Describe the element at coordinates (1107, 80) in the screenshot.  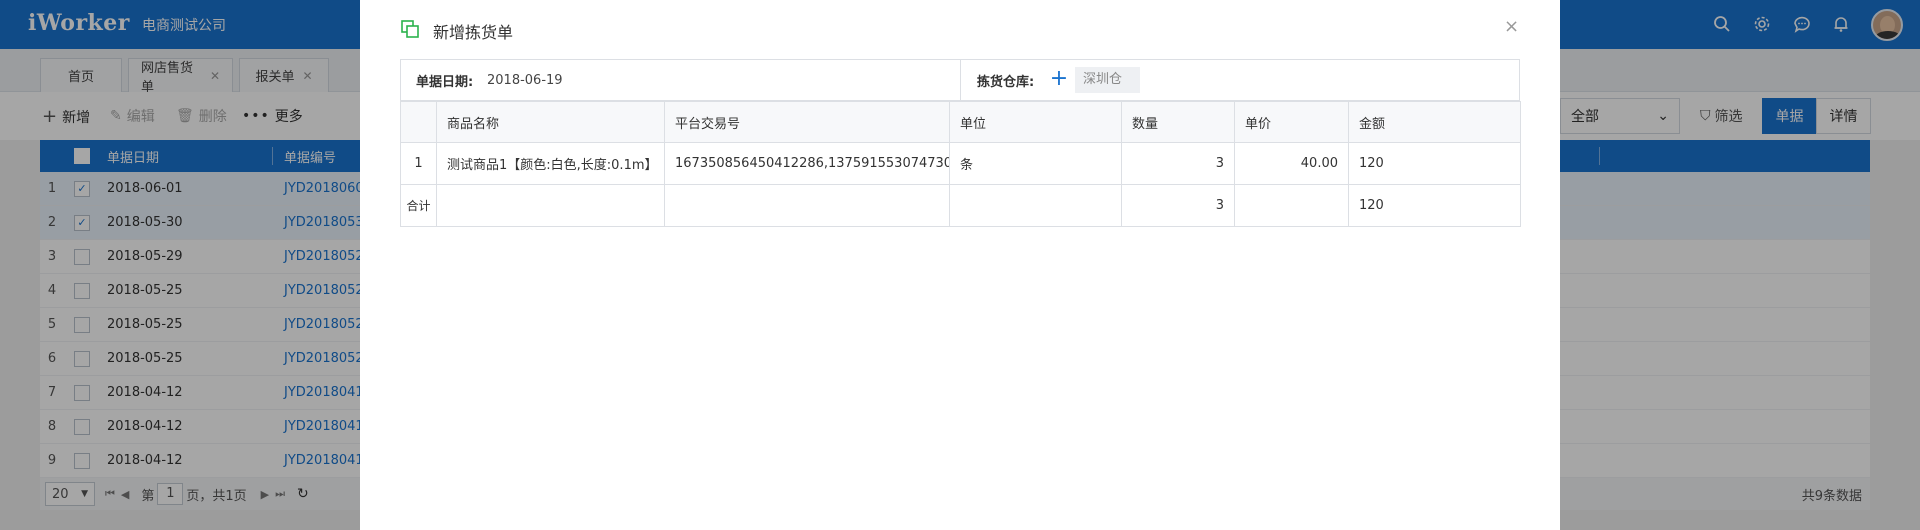
I see `warehouse-field: 深圳仓` at that location.